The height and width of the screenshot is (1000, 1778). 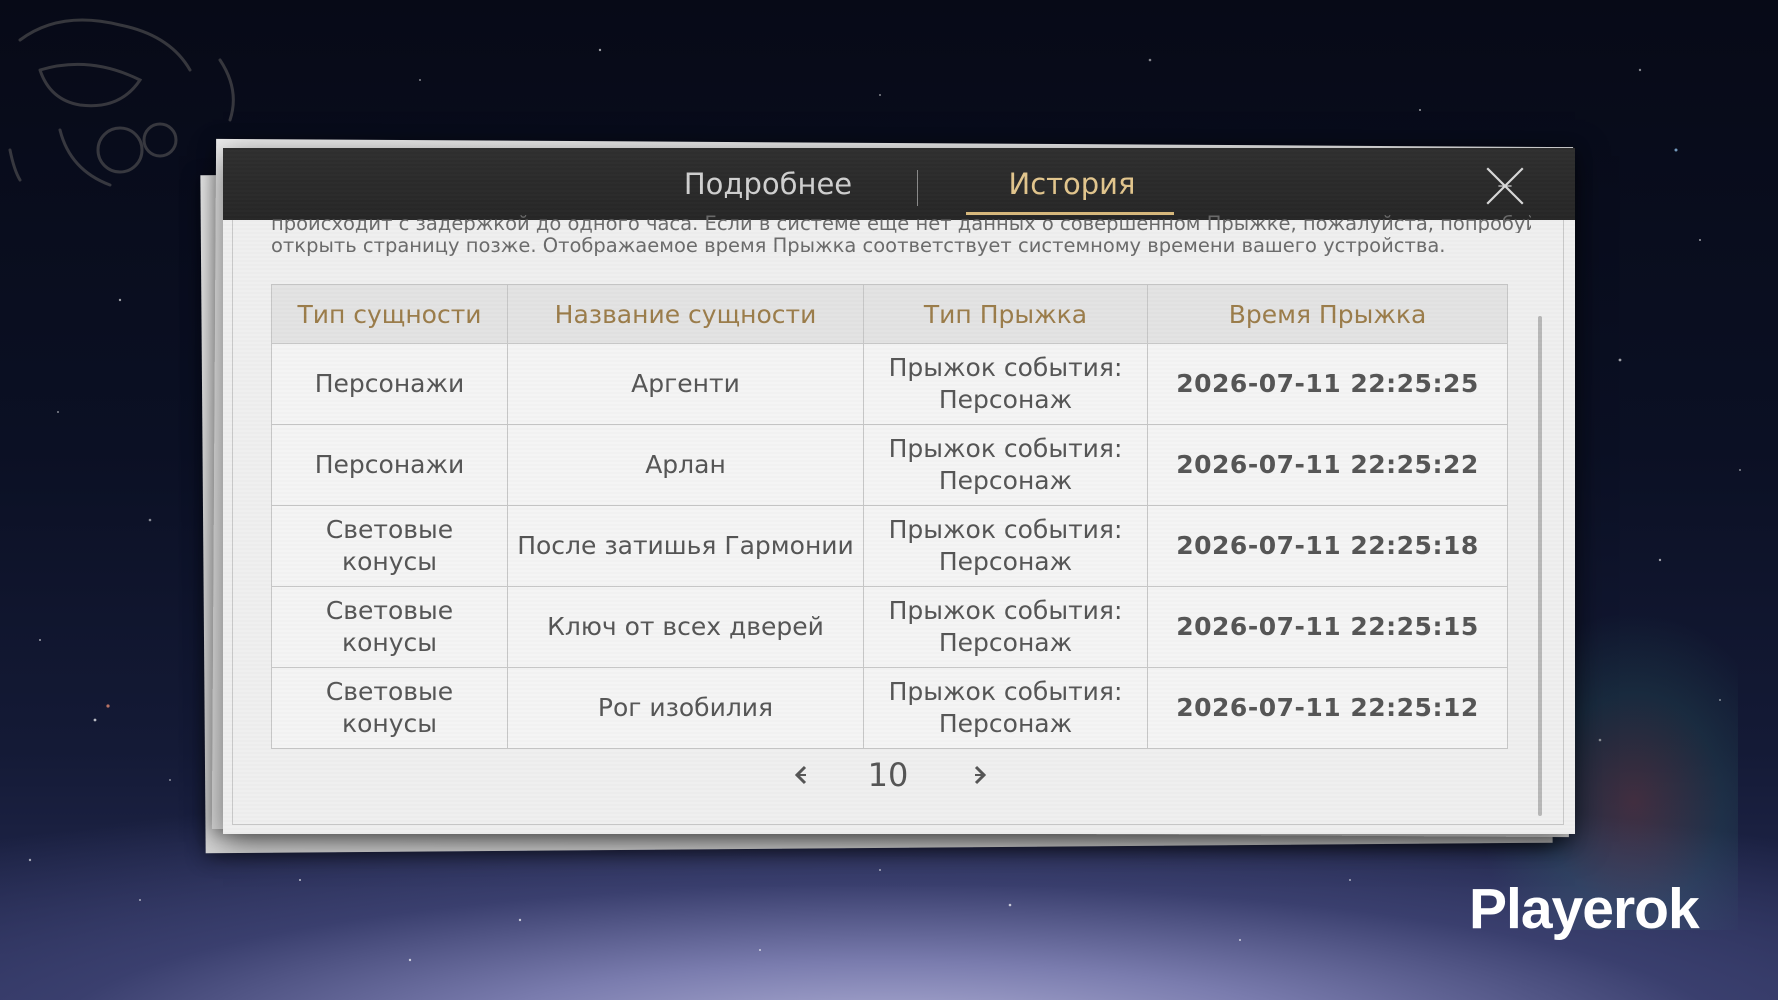 What do you see at coordinates (685, 546) in the screenshot?
I see `entity-name-cell: После затишья Гармонии` at bounding box center [685, 546].